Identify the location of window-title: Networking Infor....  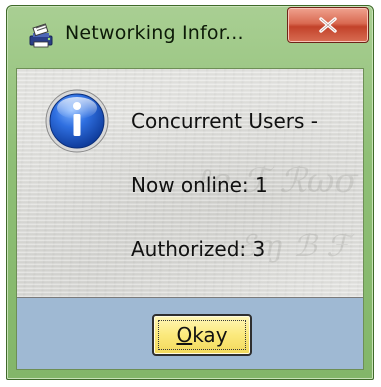
(154, 33).